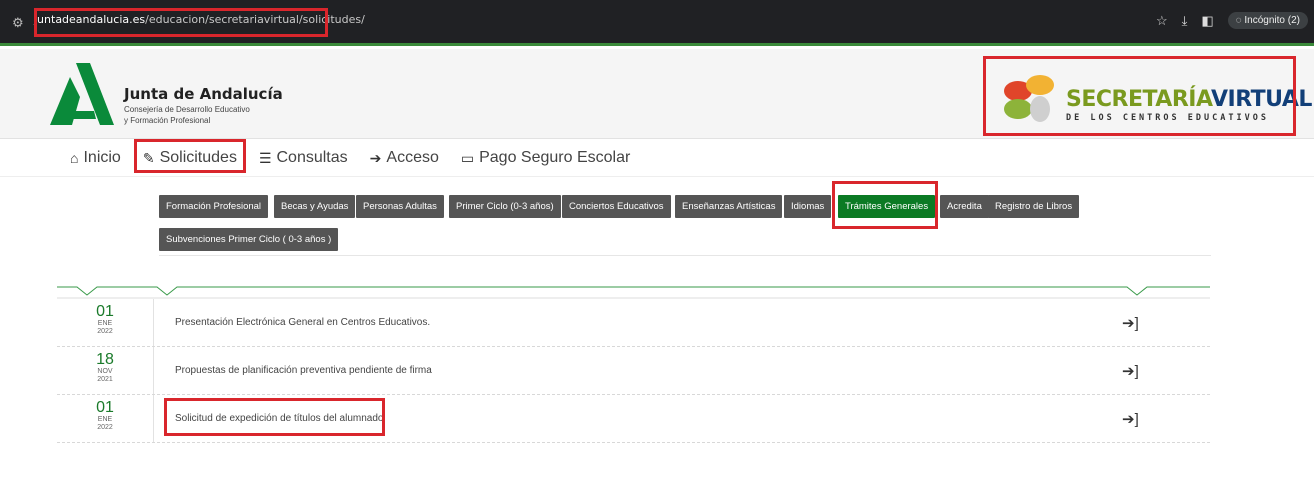 The width and height of the screenshot is (1314, 483). I want to click on category-becas-ayudas: Becas y Ayudas, so click(315, 206).